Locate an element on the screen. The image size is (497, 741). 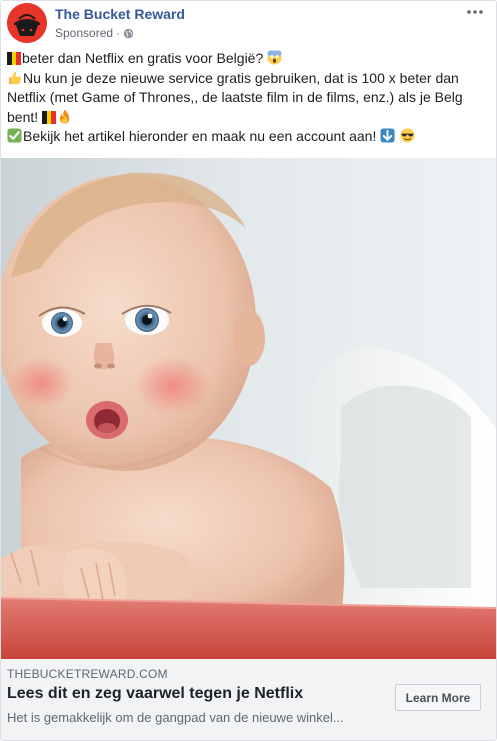
post-line-1: beter dan Netflix en gratis voor België? is located at coordinates (248, 59).